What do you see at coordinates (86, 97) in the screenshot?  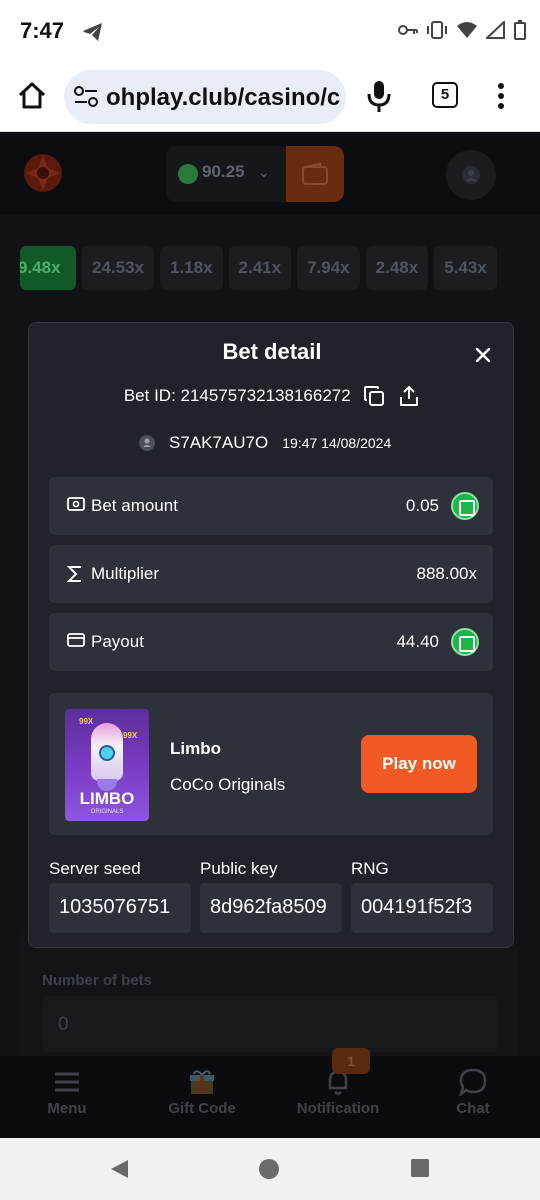 I see `site-settings-icon` at bounding box center [86, 97].